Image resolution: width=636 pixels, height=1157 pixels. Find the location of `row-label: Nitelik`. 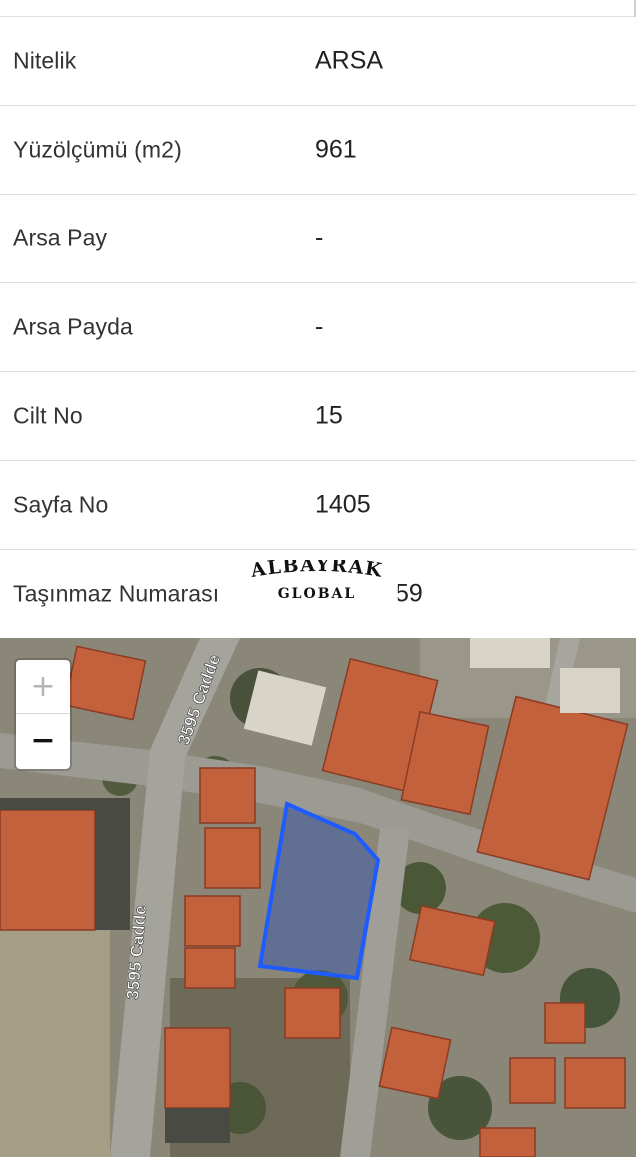

row-label: Nitelik is located at coordinates (45, 60).